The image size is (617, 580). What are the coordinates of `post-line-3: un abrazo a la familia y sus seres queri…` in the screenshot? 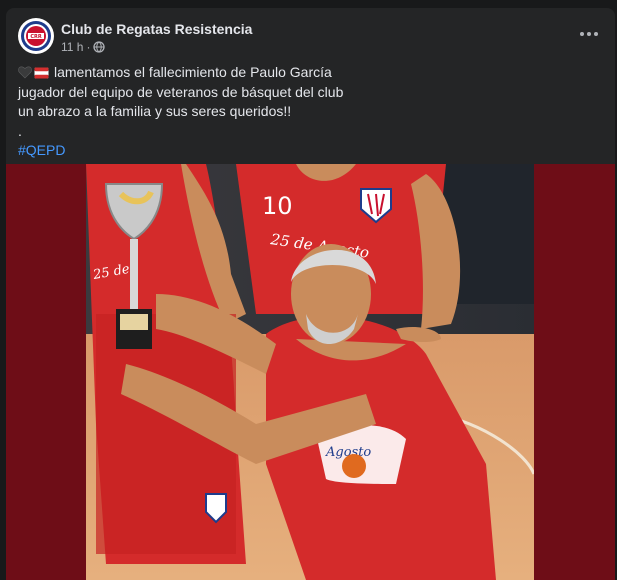 It's located at (155, 111).